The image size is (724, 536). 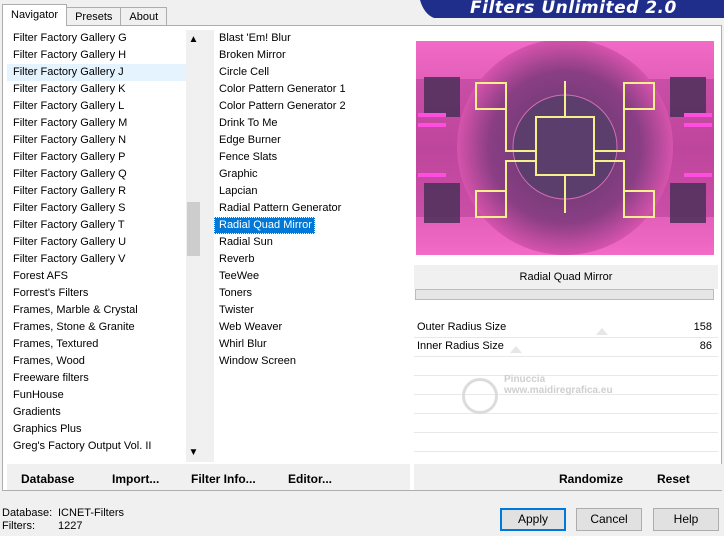 What do you see at coordinates (312, 344) in the screenshot?
I see `filter-list-item: Whirl Blur` at bounding box center [312, 344].